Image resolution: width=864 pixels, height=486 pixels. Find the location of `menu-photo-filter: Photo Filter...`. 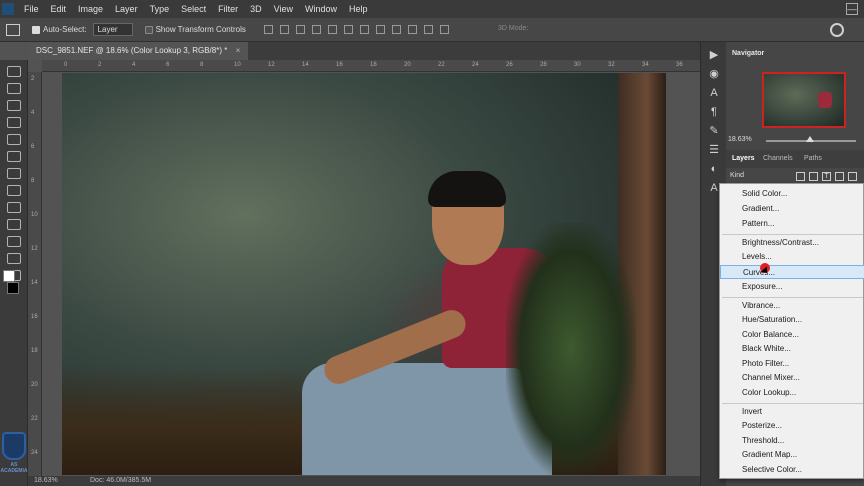

menu-photo-filter: Photo Filter... is located at coordinates (792, 364).